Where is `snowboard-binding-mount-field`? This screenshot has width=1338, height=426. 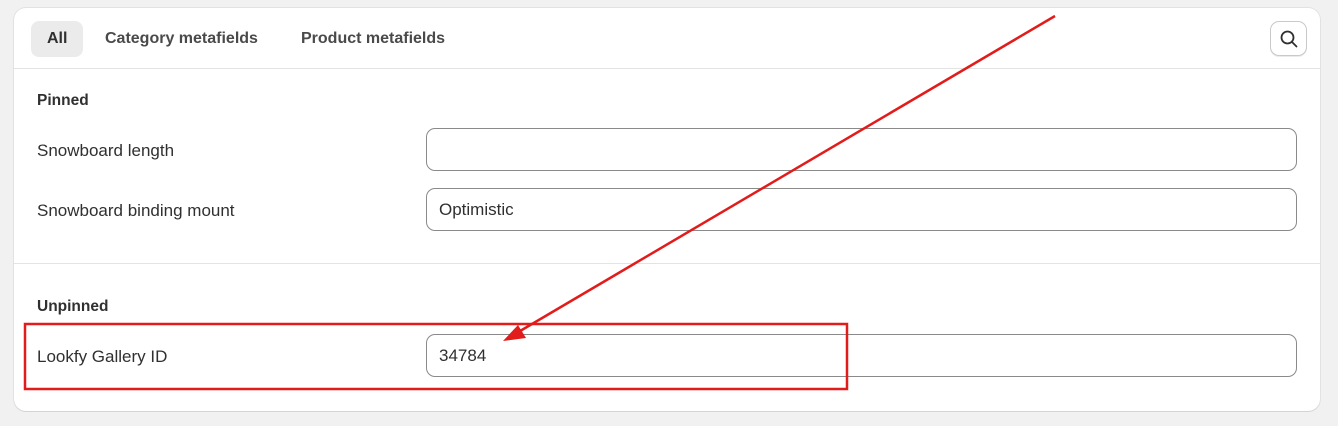
snowboard-binding-mount-field is located at coordinates (861, 209).